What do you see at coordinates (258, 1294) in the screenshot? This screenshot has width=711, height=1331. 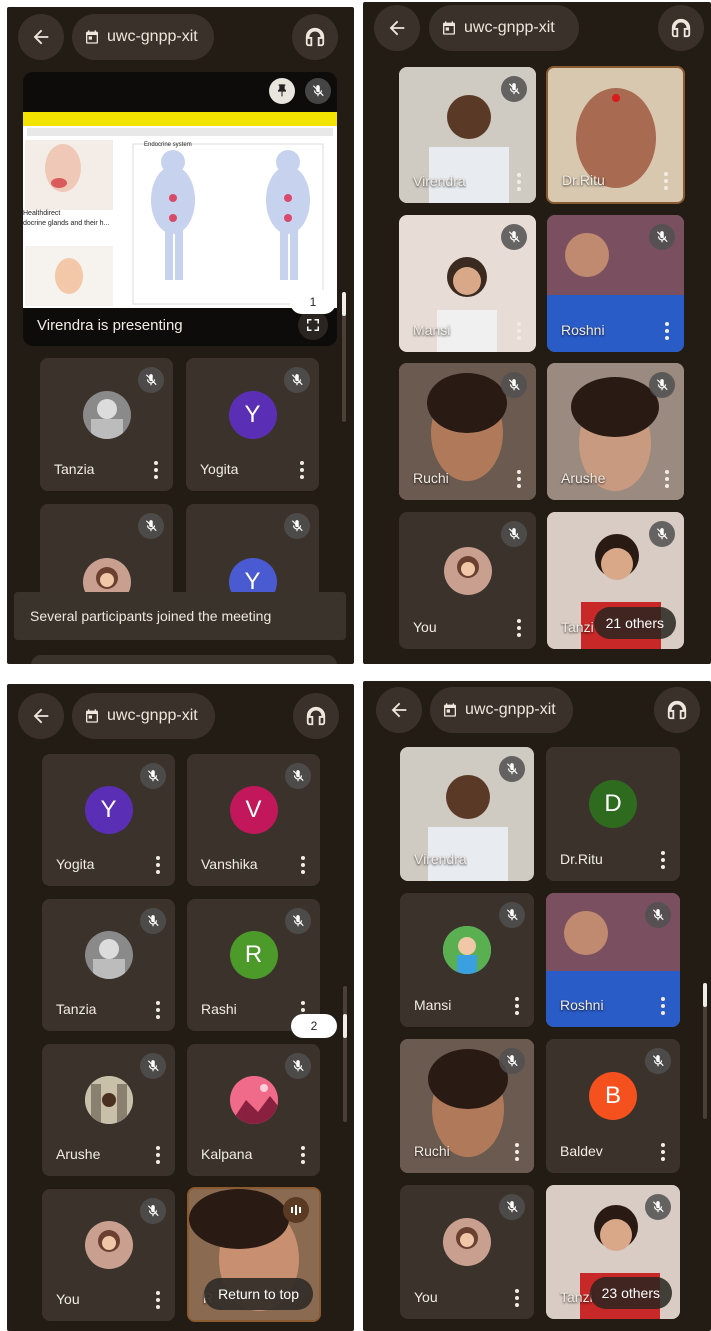 I see `return-to-top-button: Return to top` at bounding box center [258, 1294].